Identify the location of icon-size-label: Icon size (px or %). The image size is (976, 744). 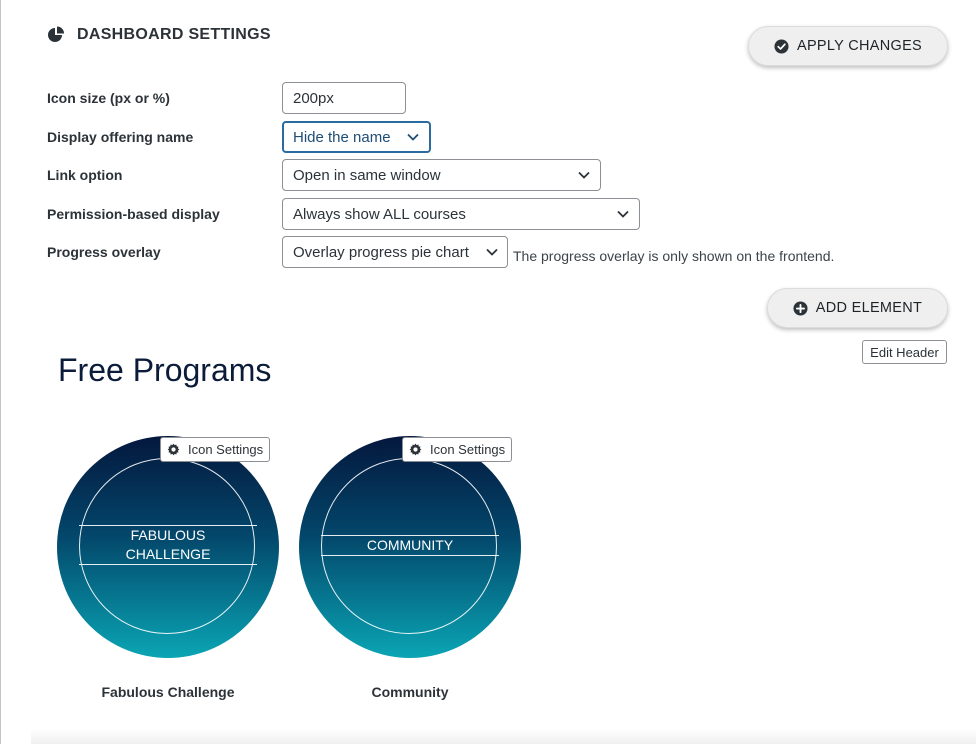
(108, 98).